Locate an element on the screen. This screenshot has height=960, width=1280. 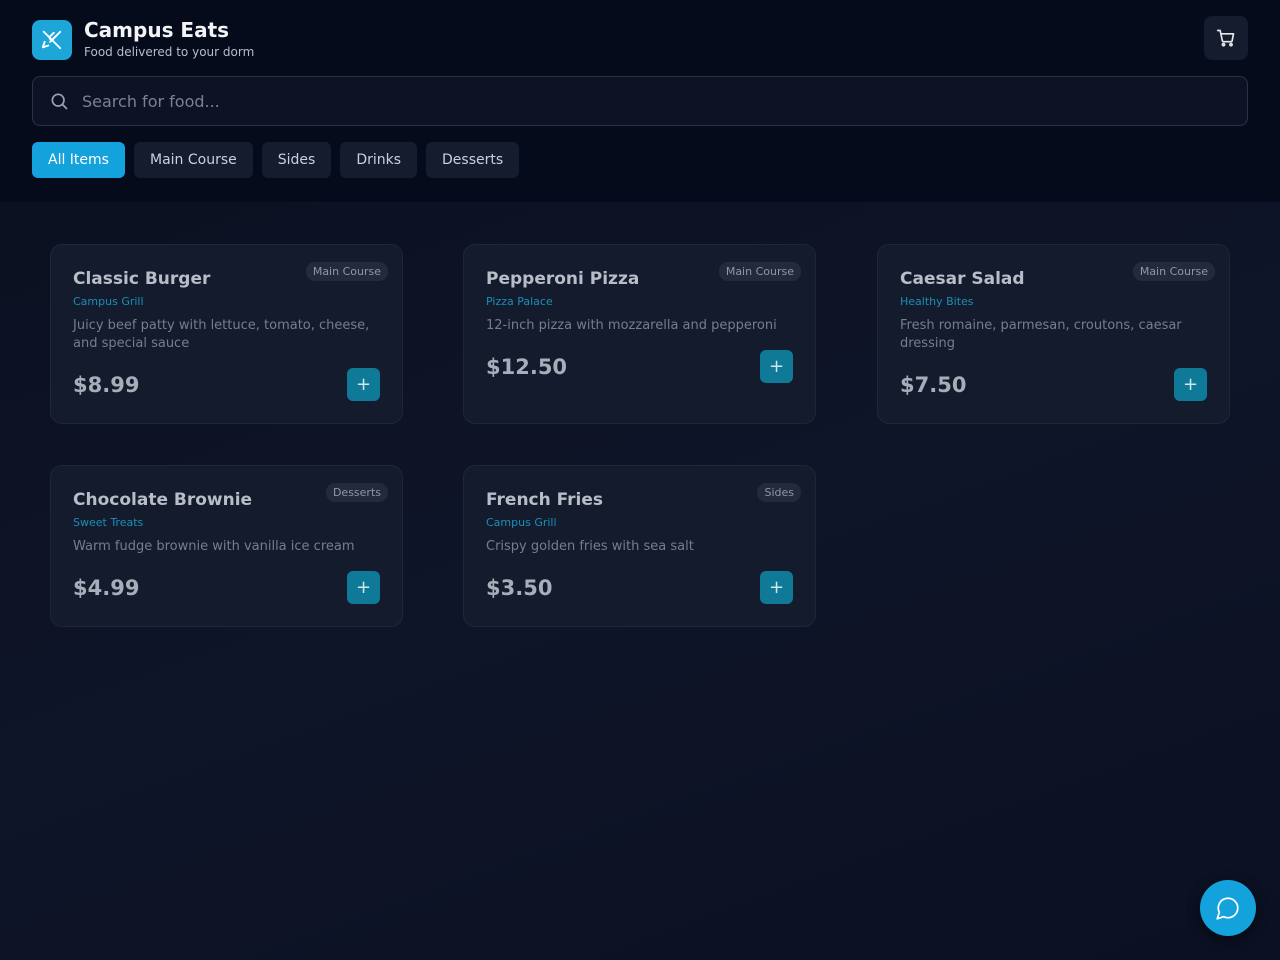
search-bar is located at coordinates (640, 101).